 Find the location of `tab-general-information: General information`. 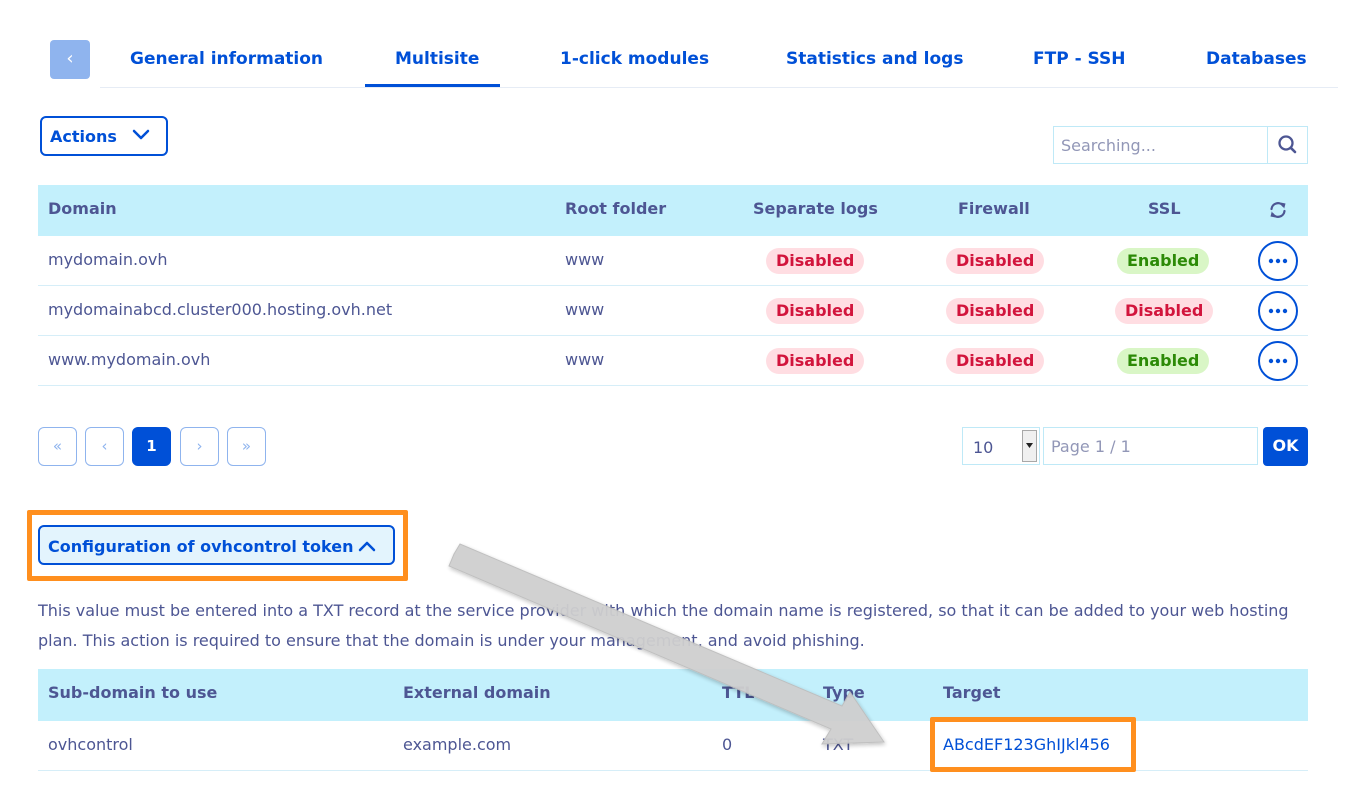

tab-general-information: General information is located at coordinates (226, 59).